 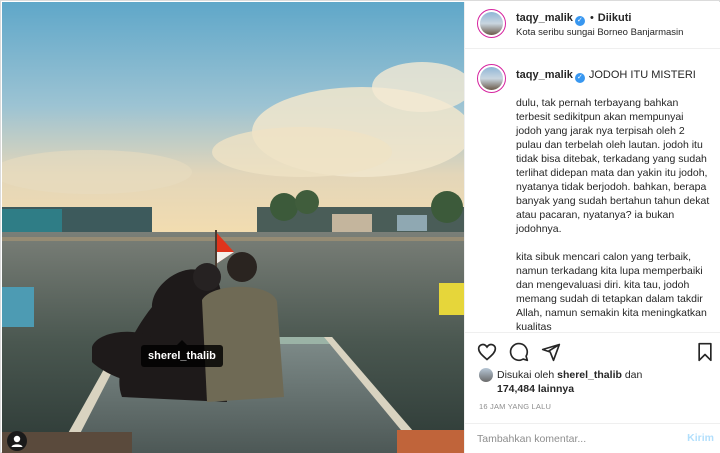 I want to click on likes-line-1: Disukai oleh sherel_thalib dan, so click(x=569, y=375).